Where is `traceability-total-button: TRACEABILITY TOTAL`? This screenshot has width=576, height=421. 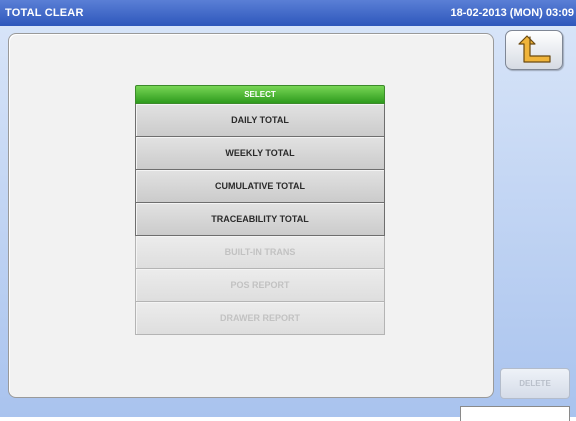 traceability-total-button: TRACEABILITY TOTAL is located at coordinates (260, 219).